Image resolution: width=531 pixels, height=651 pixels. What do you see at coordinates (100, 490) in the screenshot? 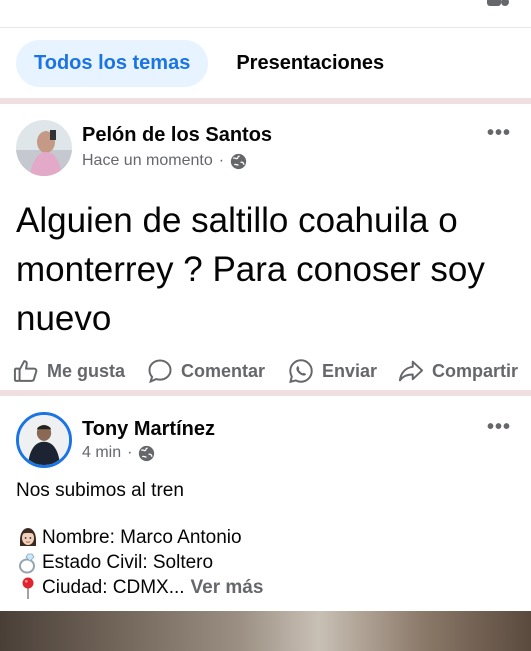
I see `post-text: Nos subimos al tren` at bounding box center [100, 490].